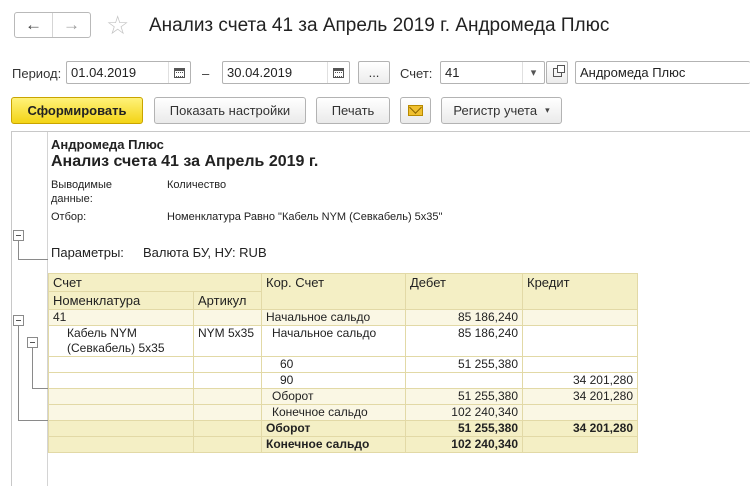 Image resolution: width=750 pixels, height=486 pixels. I want to click on chevron-down-icon: ▾, so click(533, 73).